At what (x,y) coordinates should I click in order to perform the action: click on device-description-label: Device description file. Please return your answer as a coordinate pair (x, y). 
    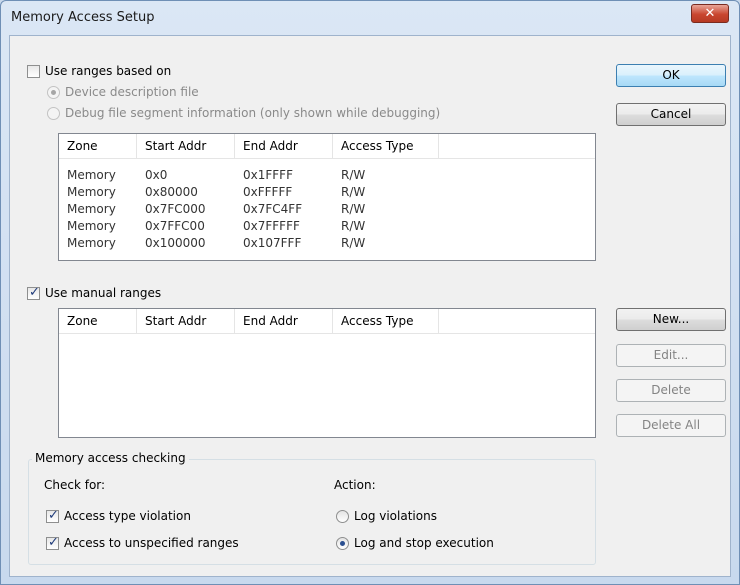
    Looking at the image, I should click on (132, 92).